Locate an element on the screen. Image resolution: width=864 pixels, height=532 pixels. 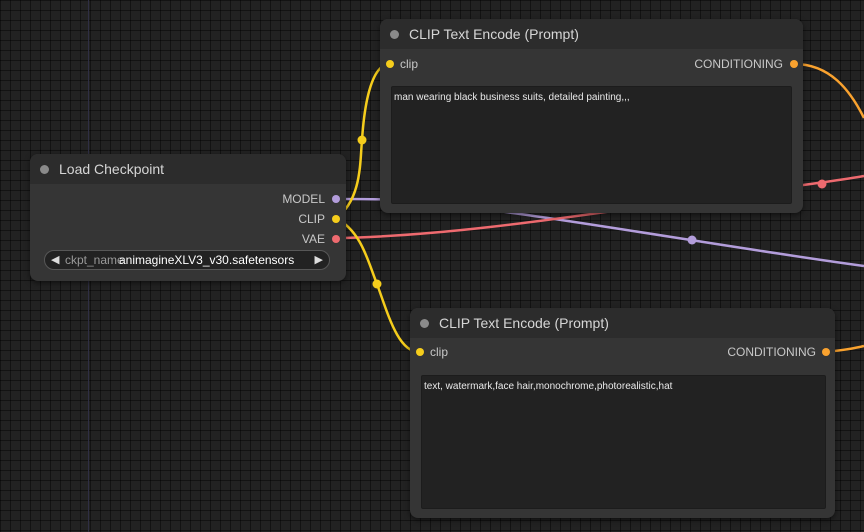
clip-link-negative-midpoint is located at coordinates (377, 284).